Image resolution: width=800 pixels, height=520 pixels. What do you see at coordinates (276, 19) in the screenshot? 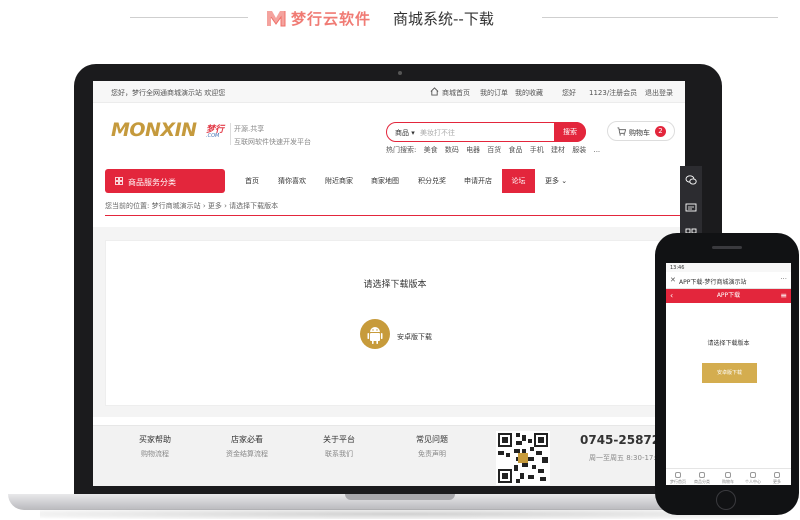
I see `brand-logo-icon` at bounding box center [276, 19].